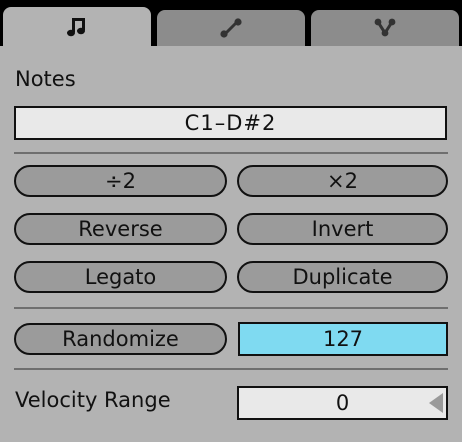 The image size is (462, 442). I want to click on reverse-button: Reverse, so click(120, 229).